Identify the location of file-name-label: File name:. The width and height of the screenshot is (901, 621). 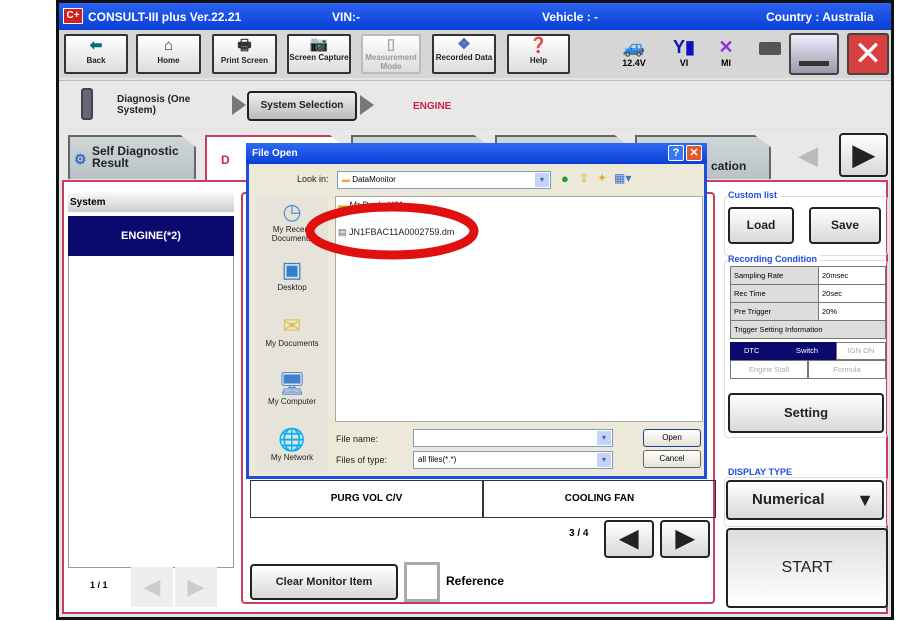
(357, 439).